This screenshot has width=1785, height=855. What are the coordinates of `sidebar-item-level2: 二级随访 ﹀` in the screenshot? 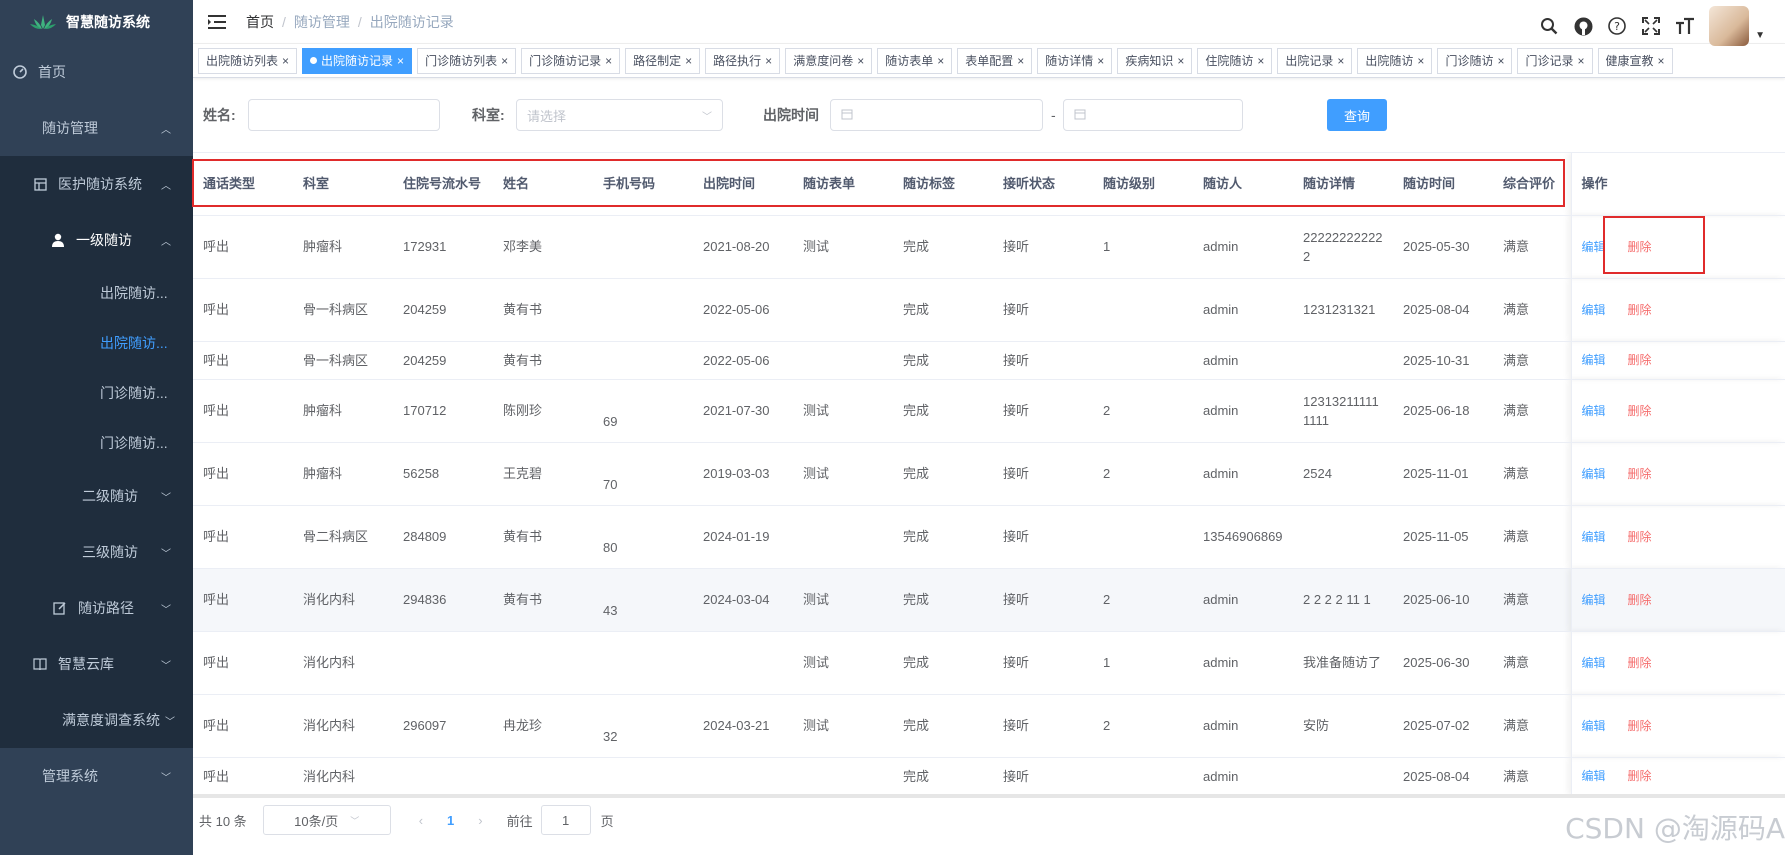 It's located at (96, 496).